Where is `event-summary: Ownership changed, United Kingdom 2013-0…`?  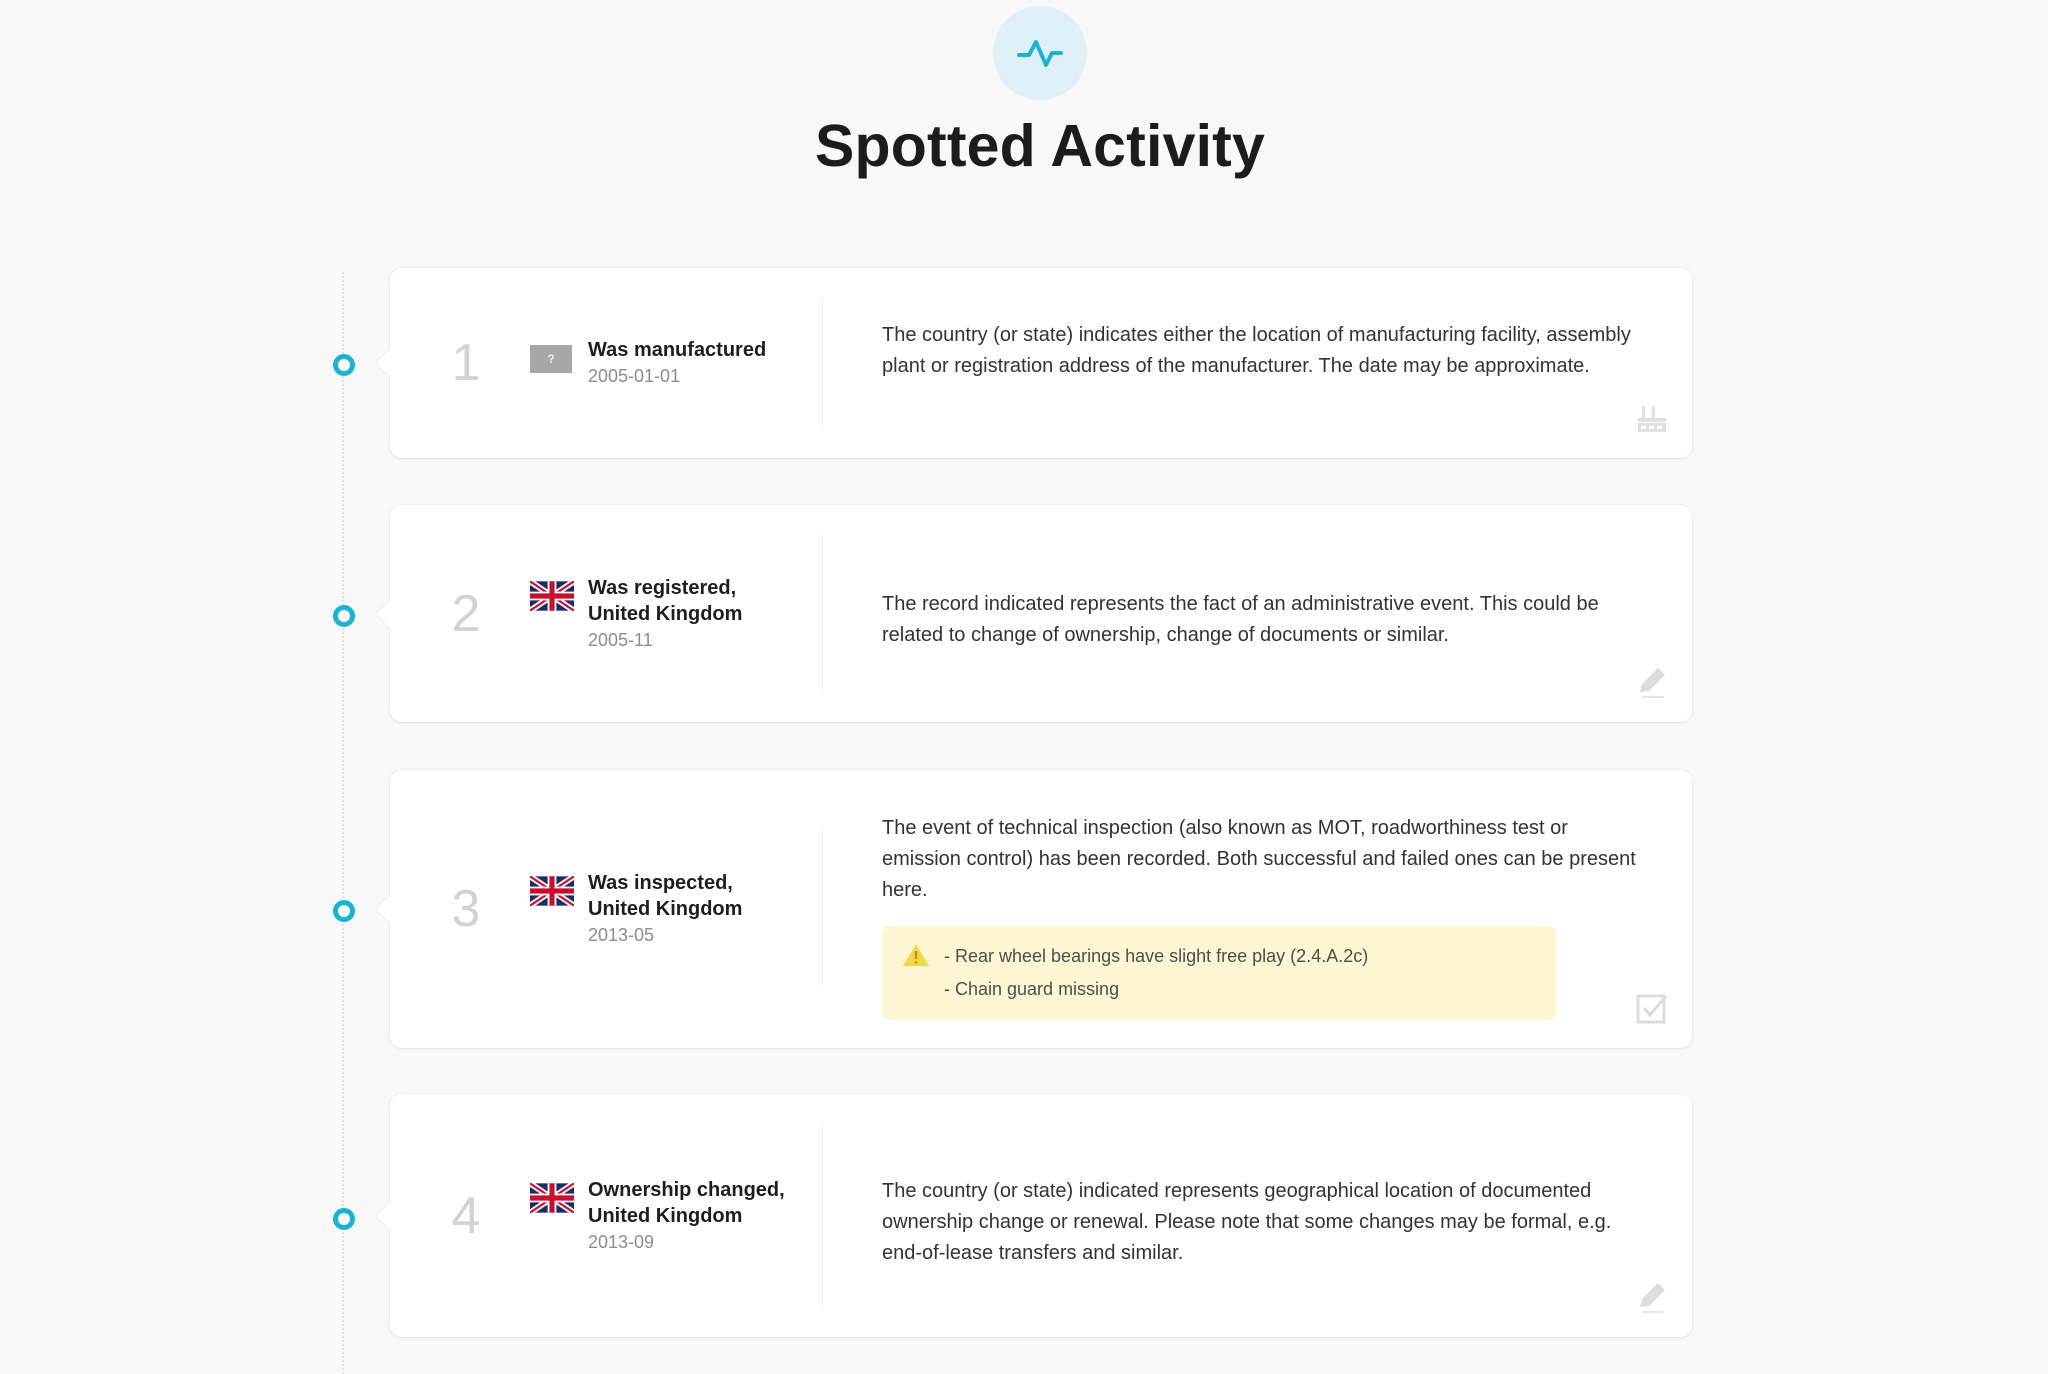 event-summary: Ownership changed, United Kingdom 2013-0… is located at coordinates (665, 1216).